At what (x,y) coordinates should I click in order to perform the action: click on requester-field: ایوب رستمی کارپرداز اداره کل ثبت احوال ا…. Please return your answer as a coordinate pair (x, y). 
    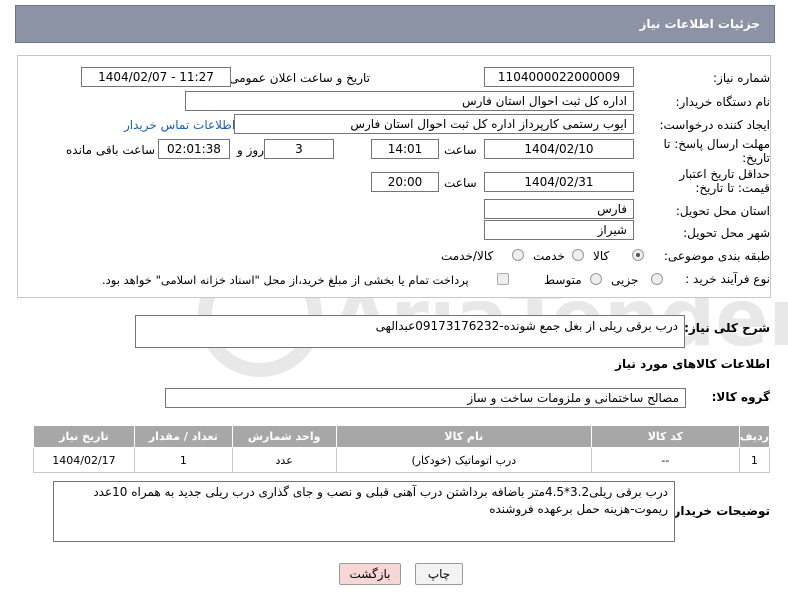
    Looking at the image, I should click on (434, 124).